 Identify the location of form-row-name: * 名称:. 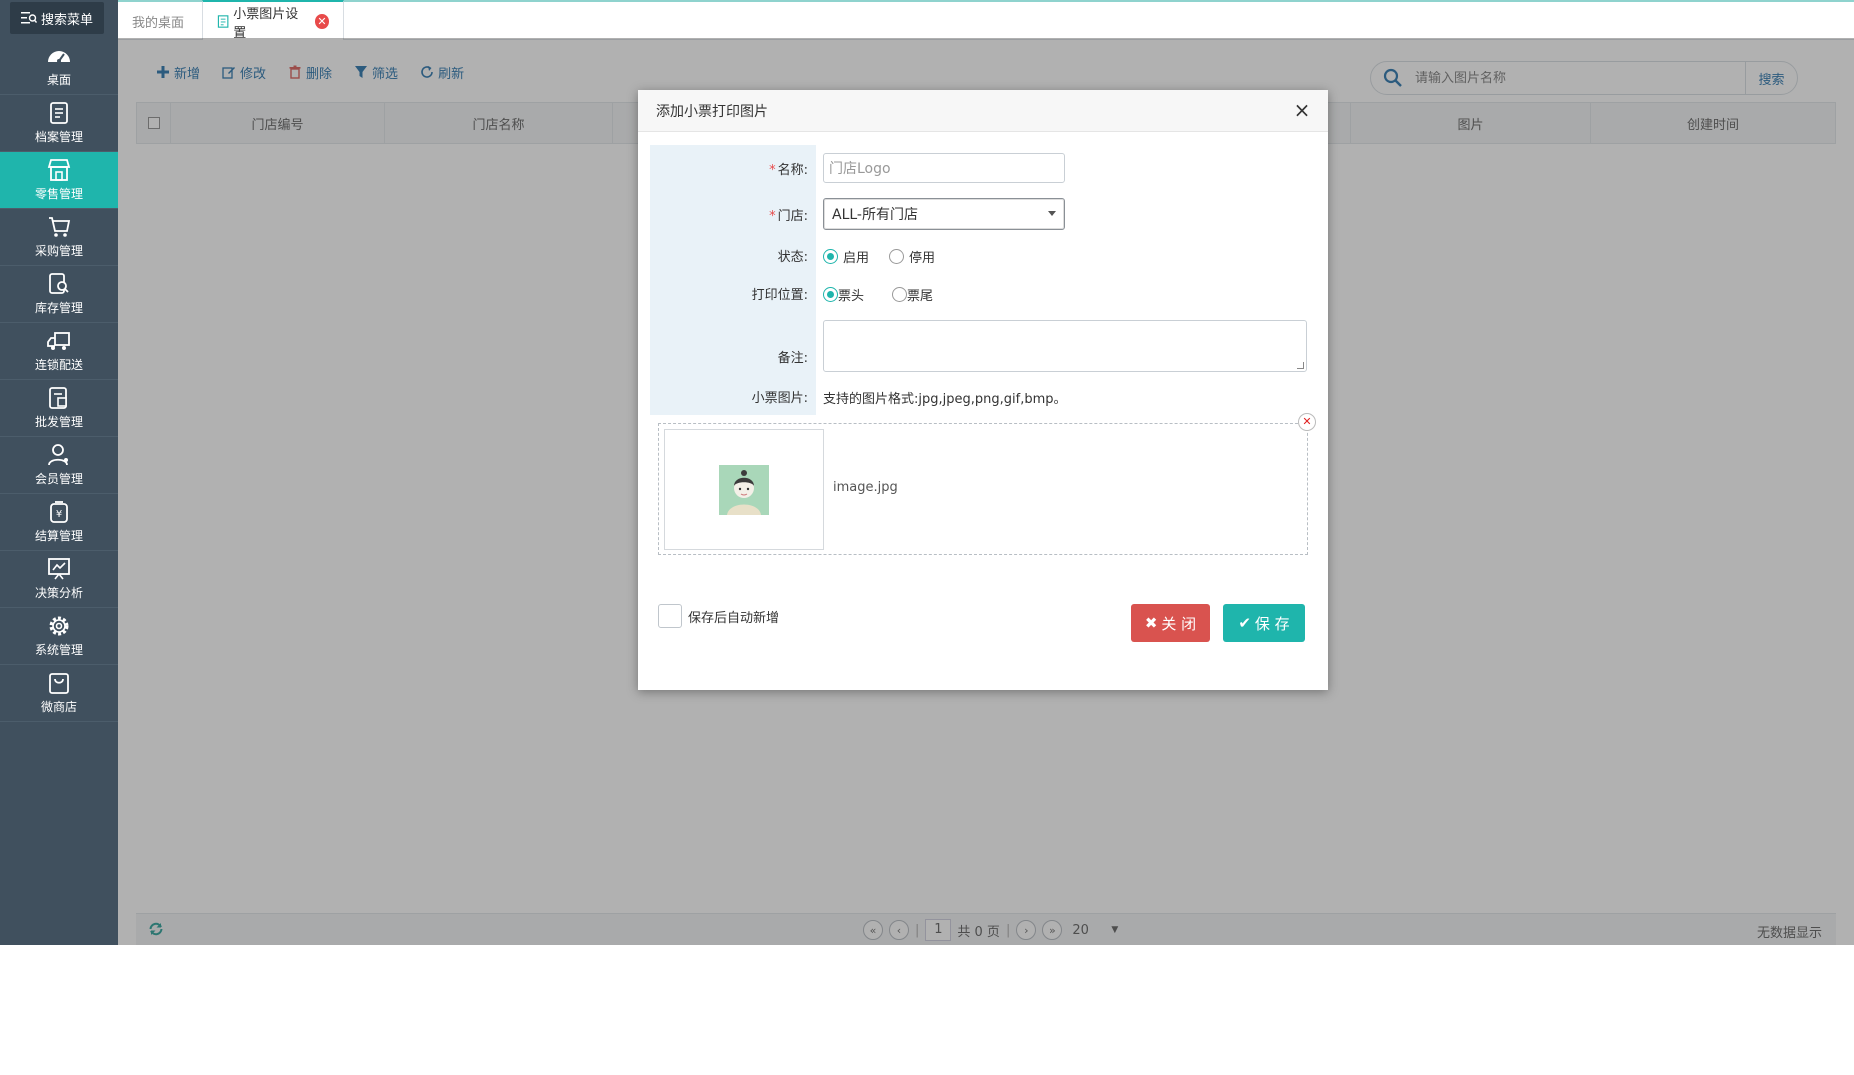
(733, 168).